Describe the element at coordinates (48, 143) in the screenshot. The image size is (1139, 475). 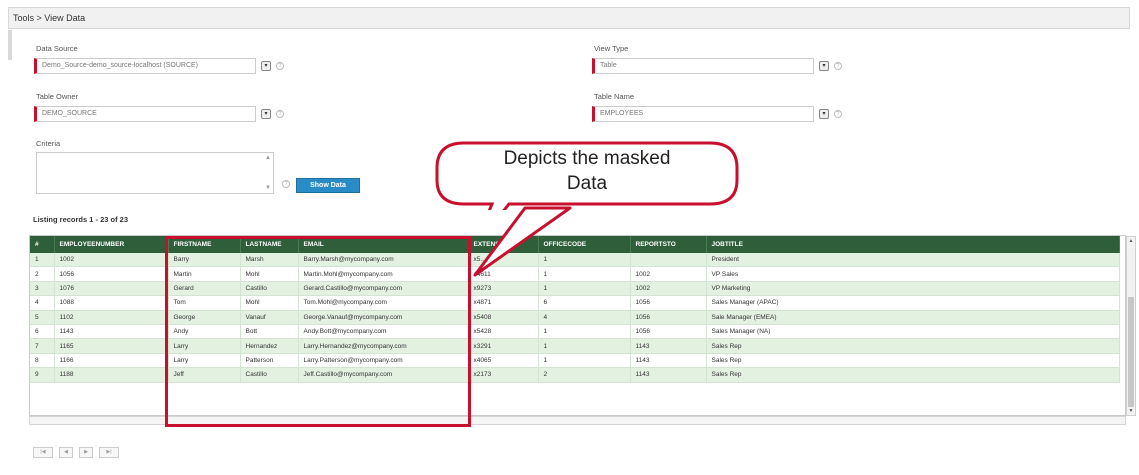
I see `criteria-label: Criteria` at that location.